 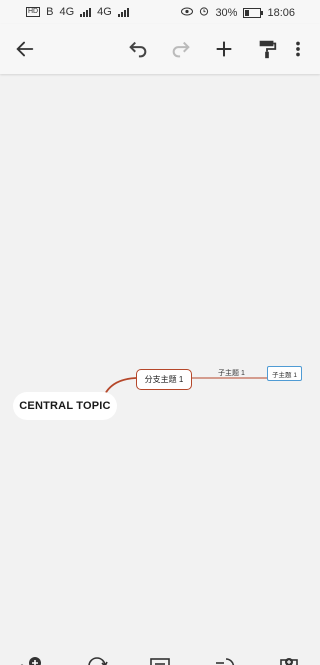 I want to click on back-arrow-icon, so click(x=25, y=49).